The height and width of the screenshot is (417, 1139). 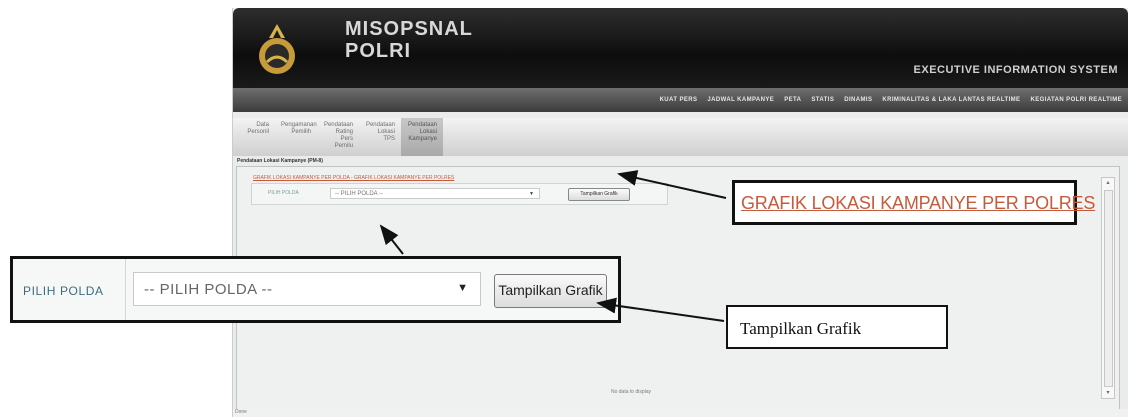 What do you see at coordinates (391, 239) in the screenshot?
I see `arrow-to-filter` at bounding box center [391, 239].